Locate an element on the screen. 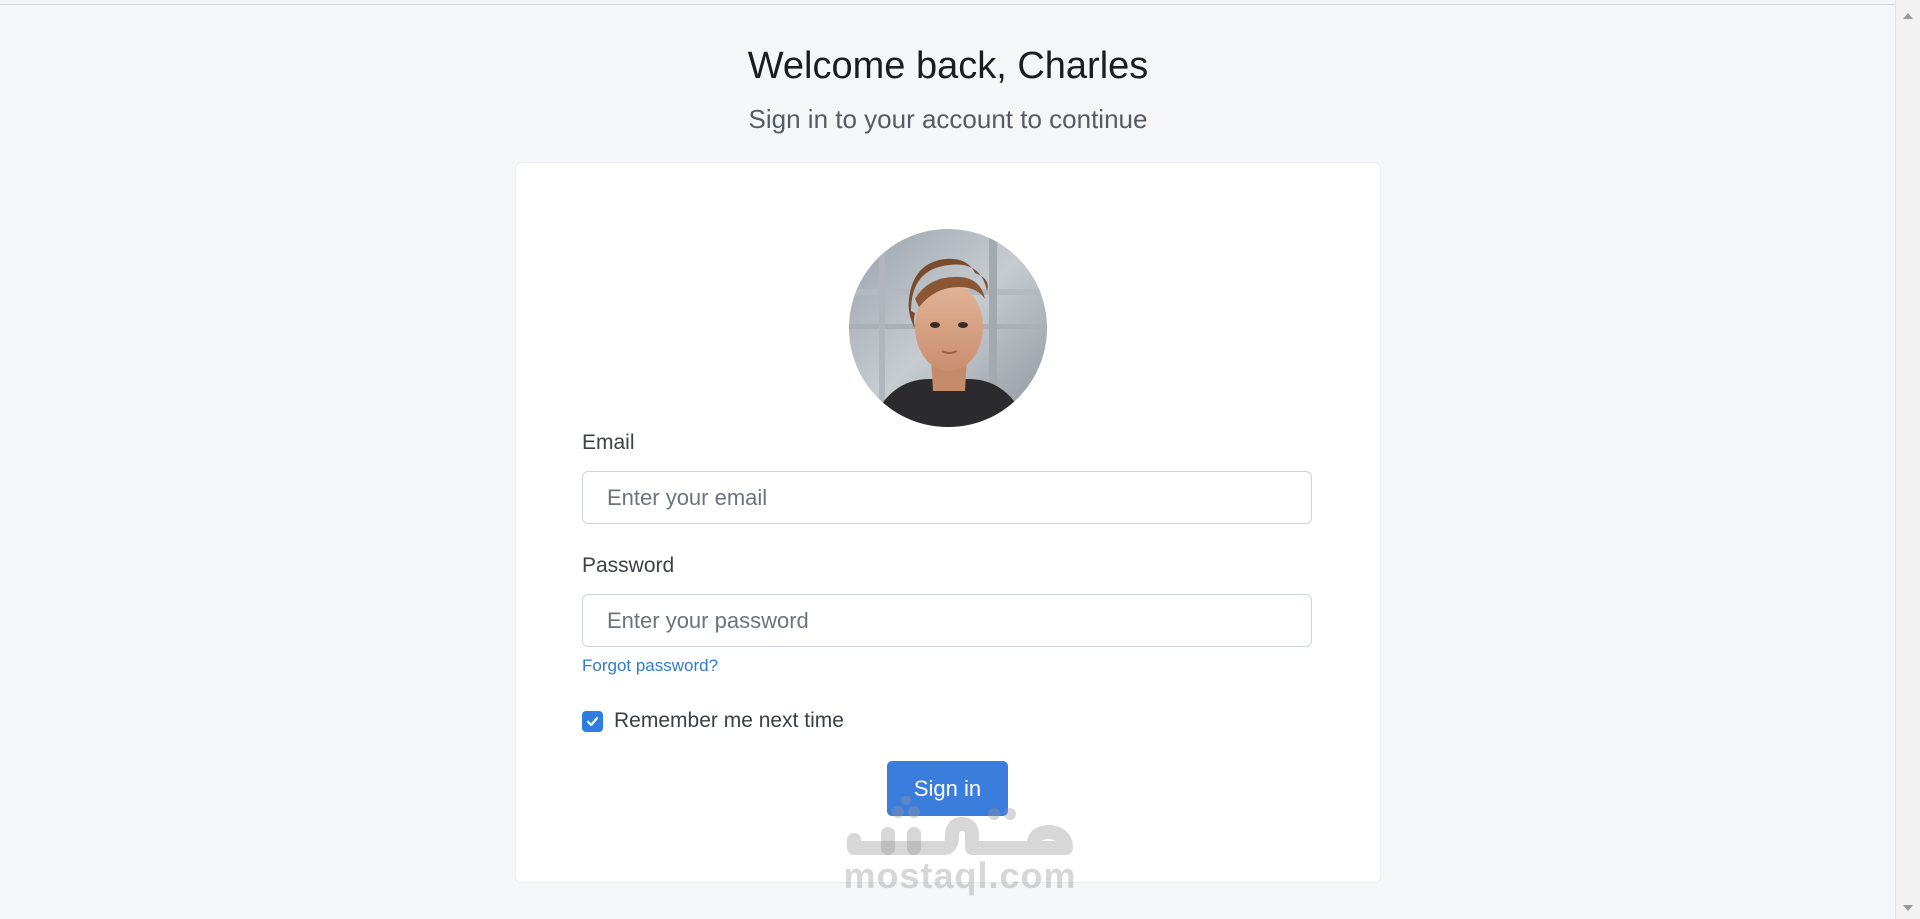 The height and width of the screenshot is (919, 1920). user-avatar-image is located at coordinates (948, 328).